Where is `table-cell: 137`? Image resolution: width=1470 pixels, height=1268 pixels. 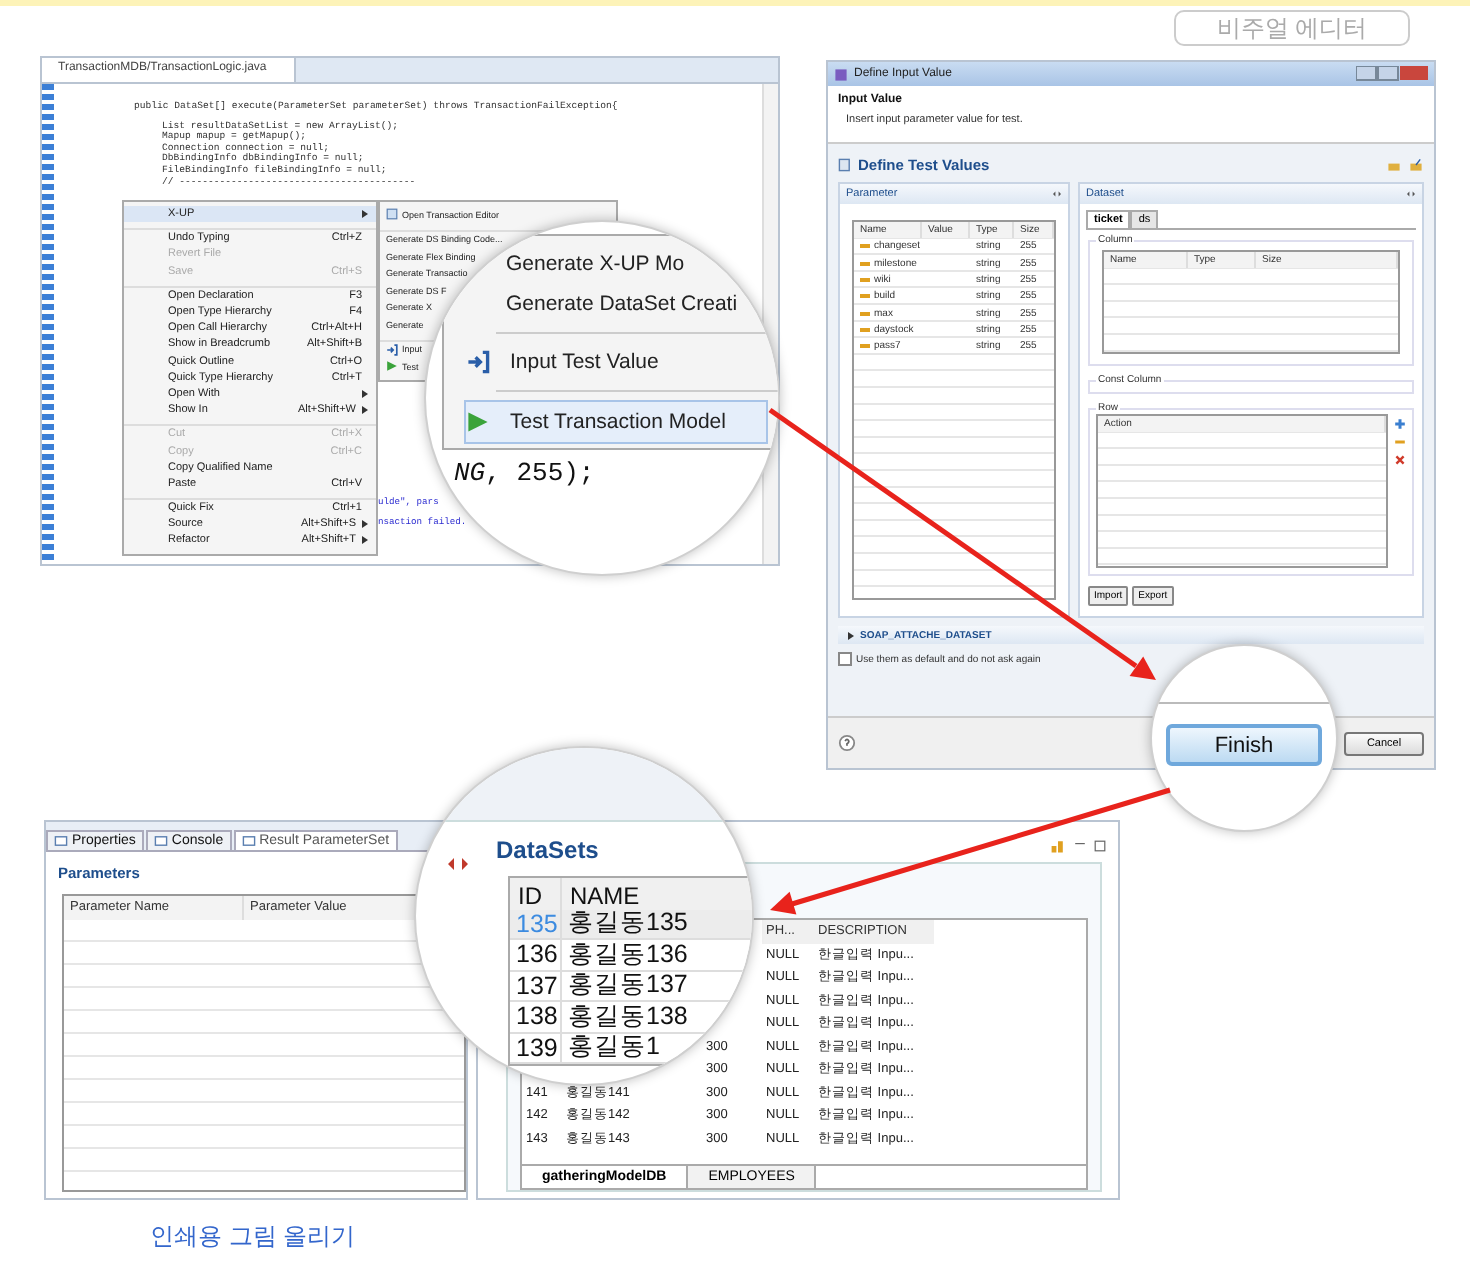
table-cell: 137 is located at coordinates (536, 986).